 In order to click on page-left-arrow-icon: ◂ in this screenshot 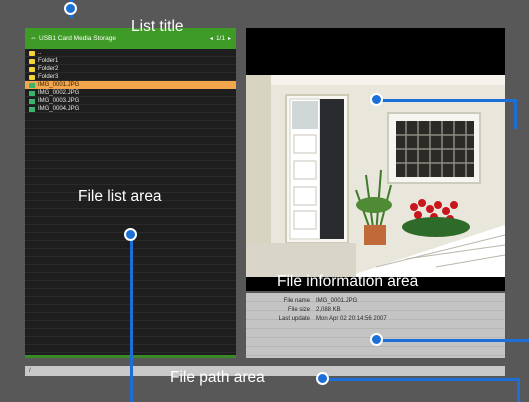, I will do `click(211, 38)`.